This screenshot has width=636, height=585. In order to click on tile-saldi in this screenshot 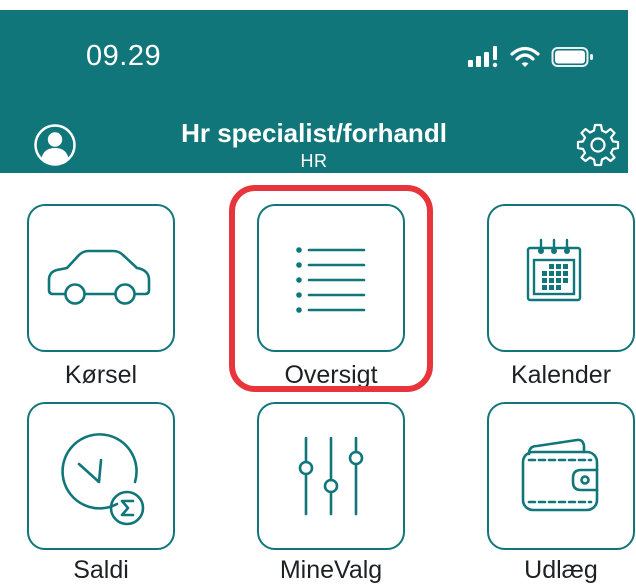, I will do `click(101, 476)`.